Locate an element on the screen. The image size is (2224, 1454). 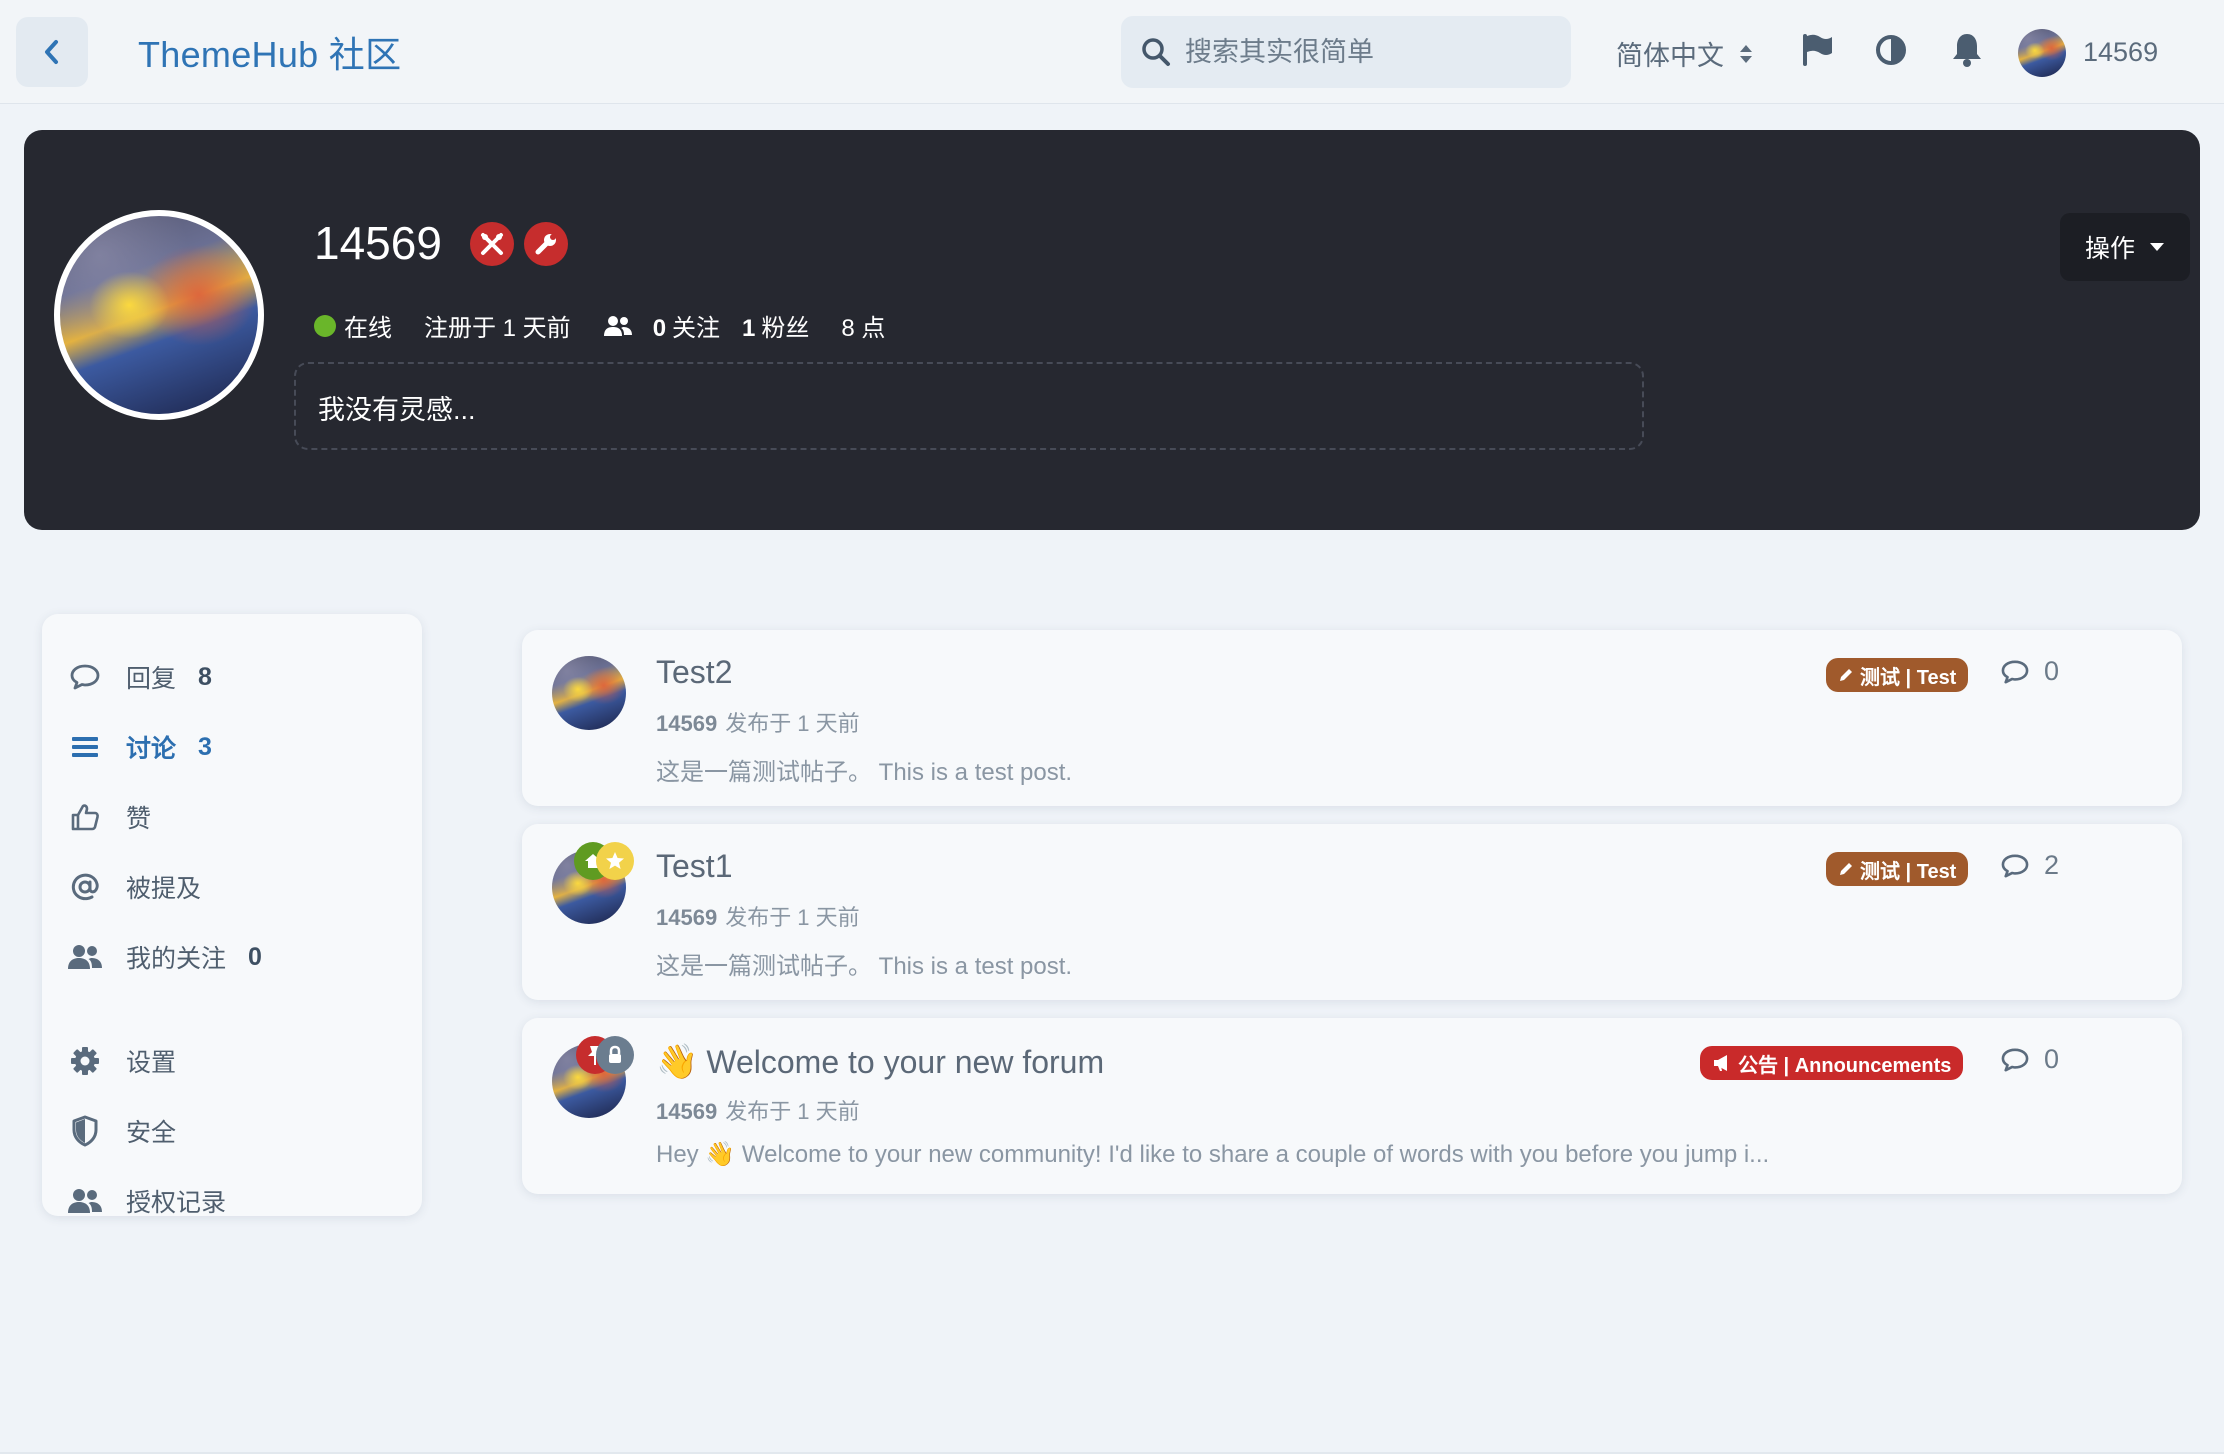
waving-hand-icon: 👋 is located at coordinates (677, 1062).